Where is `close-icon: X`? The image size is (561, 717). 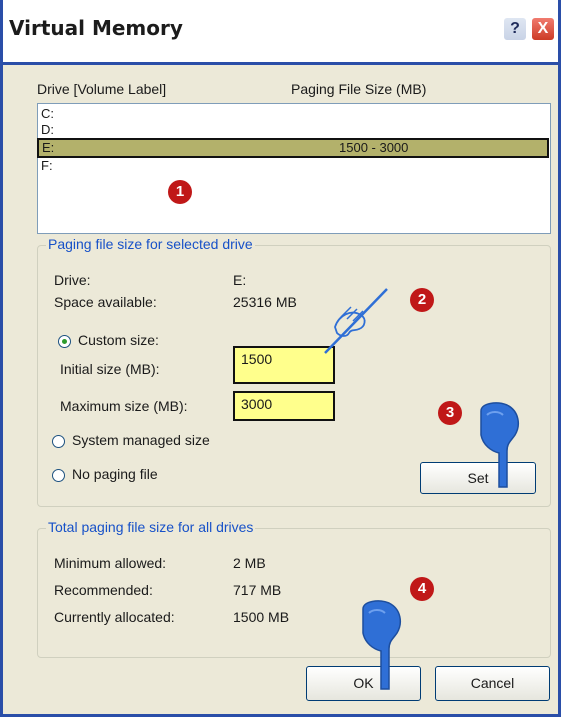
close-icon: X is located at coordinates (543, 28).